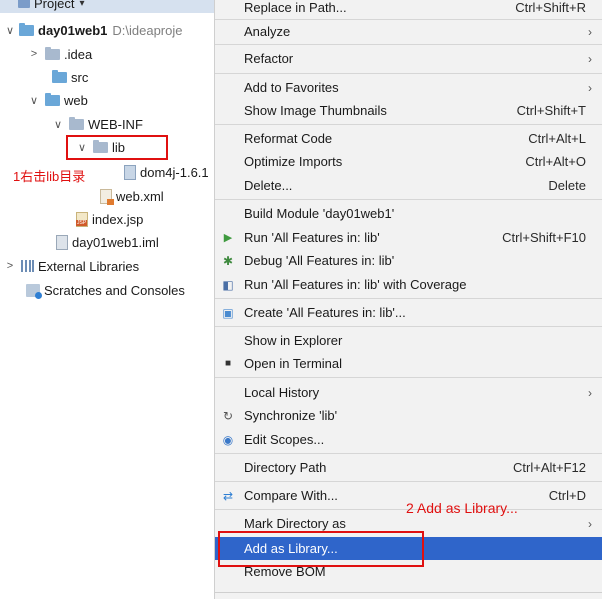 This screenshot has width=602, height=599. What do you see at coordinates (551, 110) in the screenshot?
I see `shortcut: Ctrl+Shift+T` at bounding box center [551, 110].